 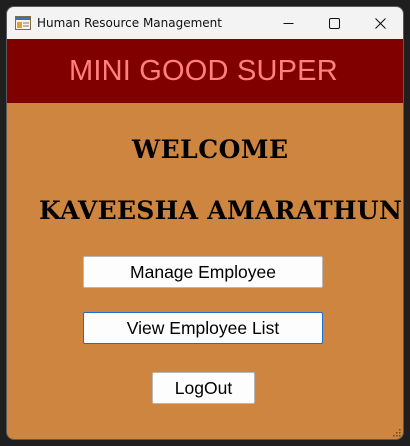 I want to click on view-employee-list-button: View Employee List, so click(x=203, y=328).